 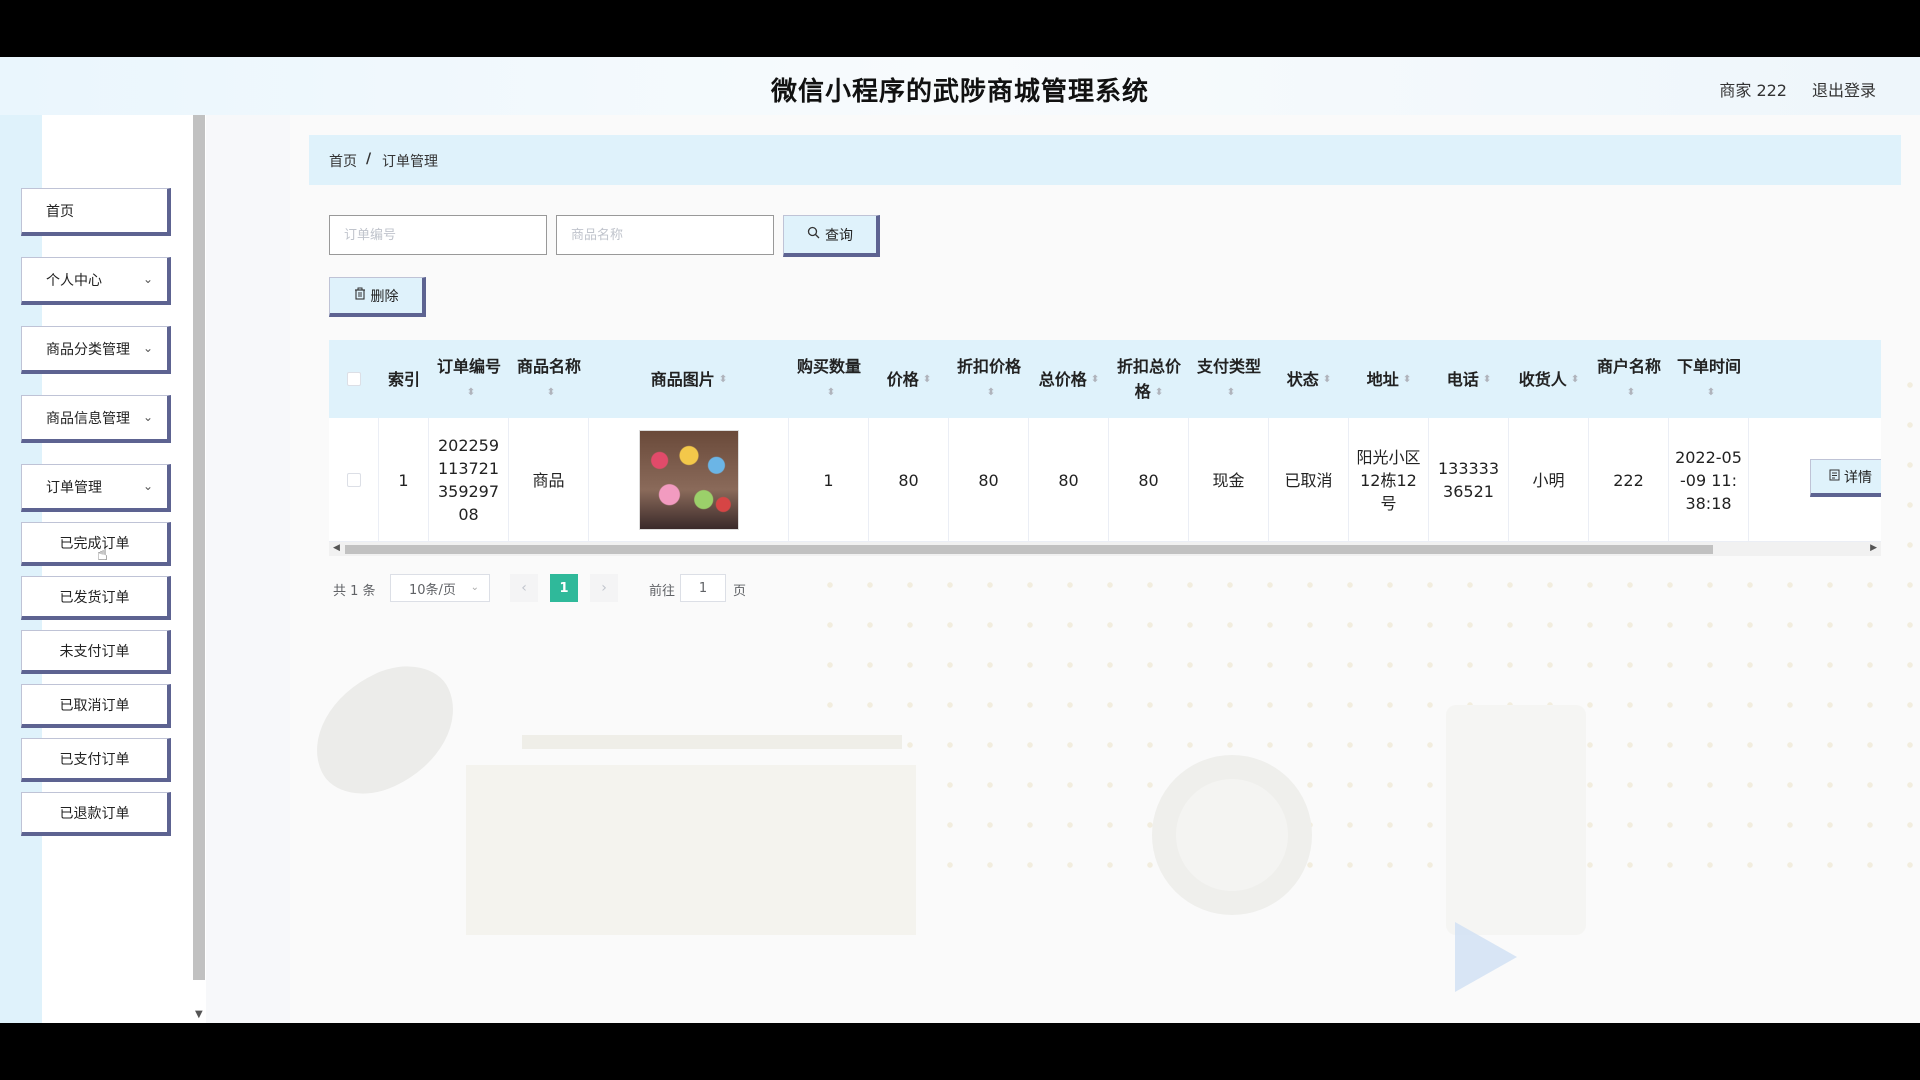 I want to click on sidebar-item-profile: 个人中心 ⌄, so click(x=96, y=281).